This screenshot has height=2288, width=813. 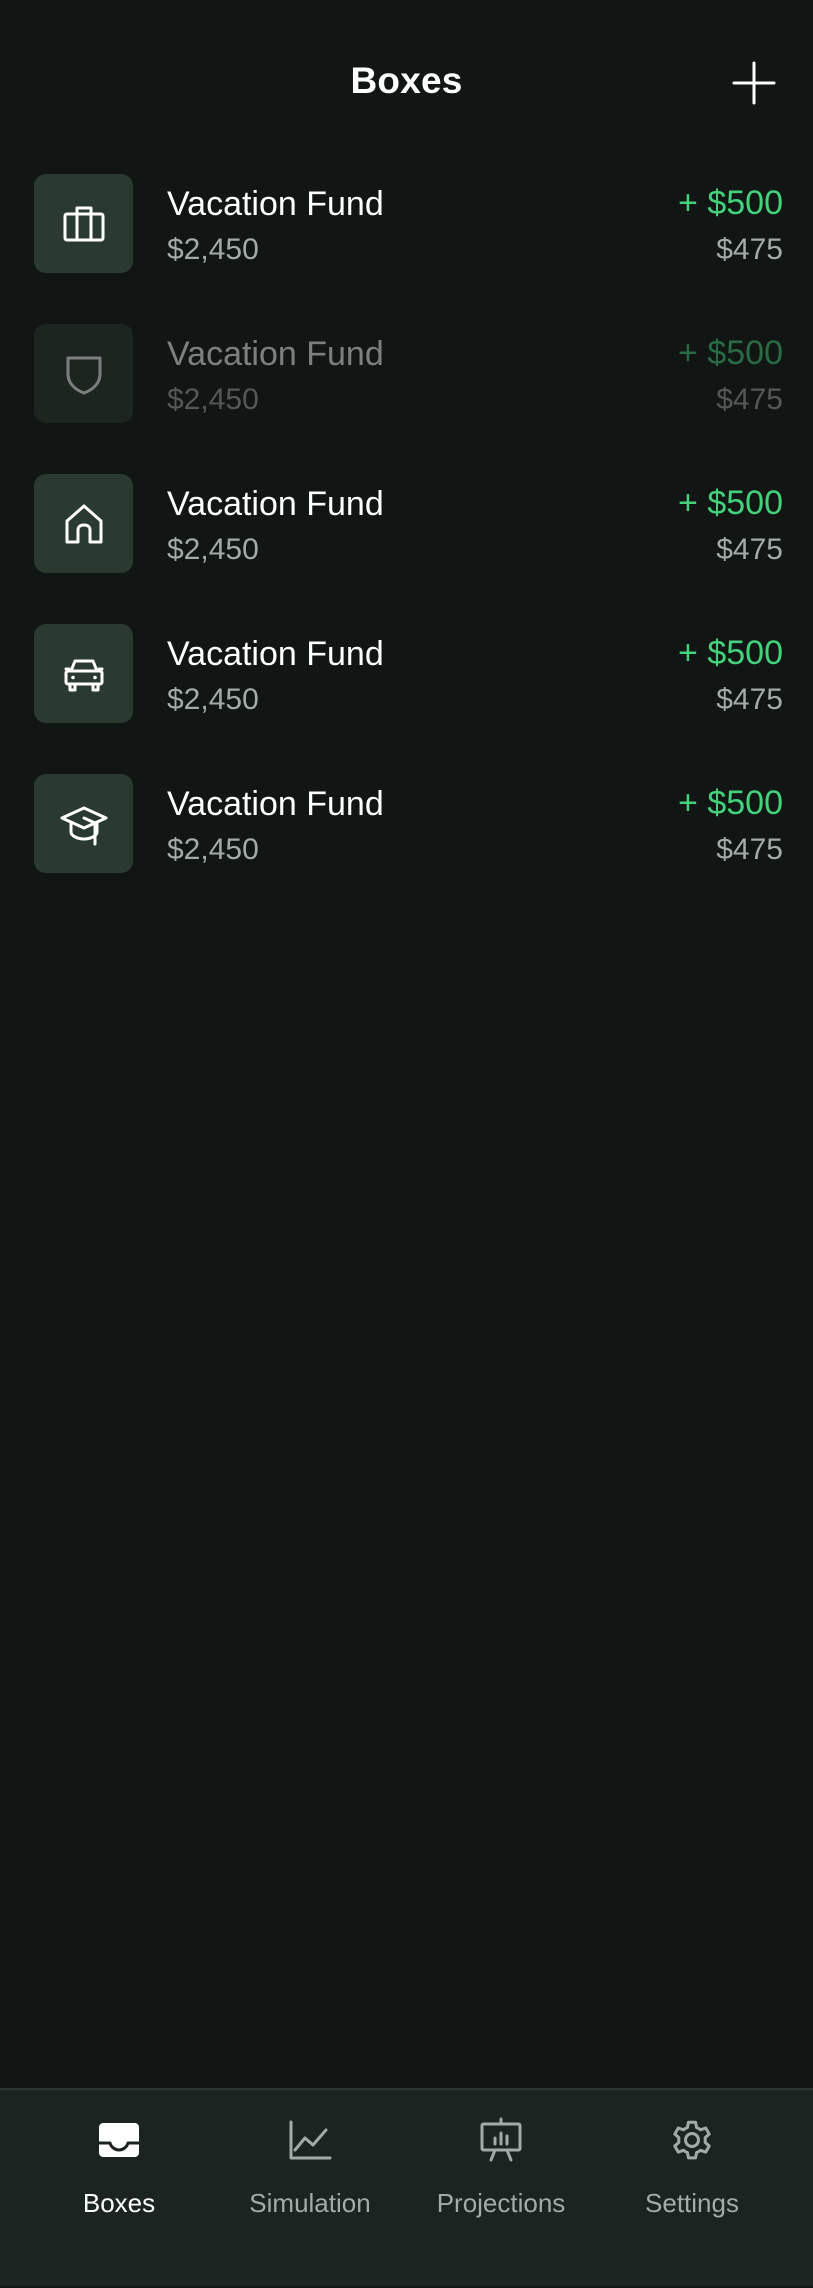 I want to click on graduation-cap-icon, so click(x=83, y=825).